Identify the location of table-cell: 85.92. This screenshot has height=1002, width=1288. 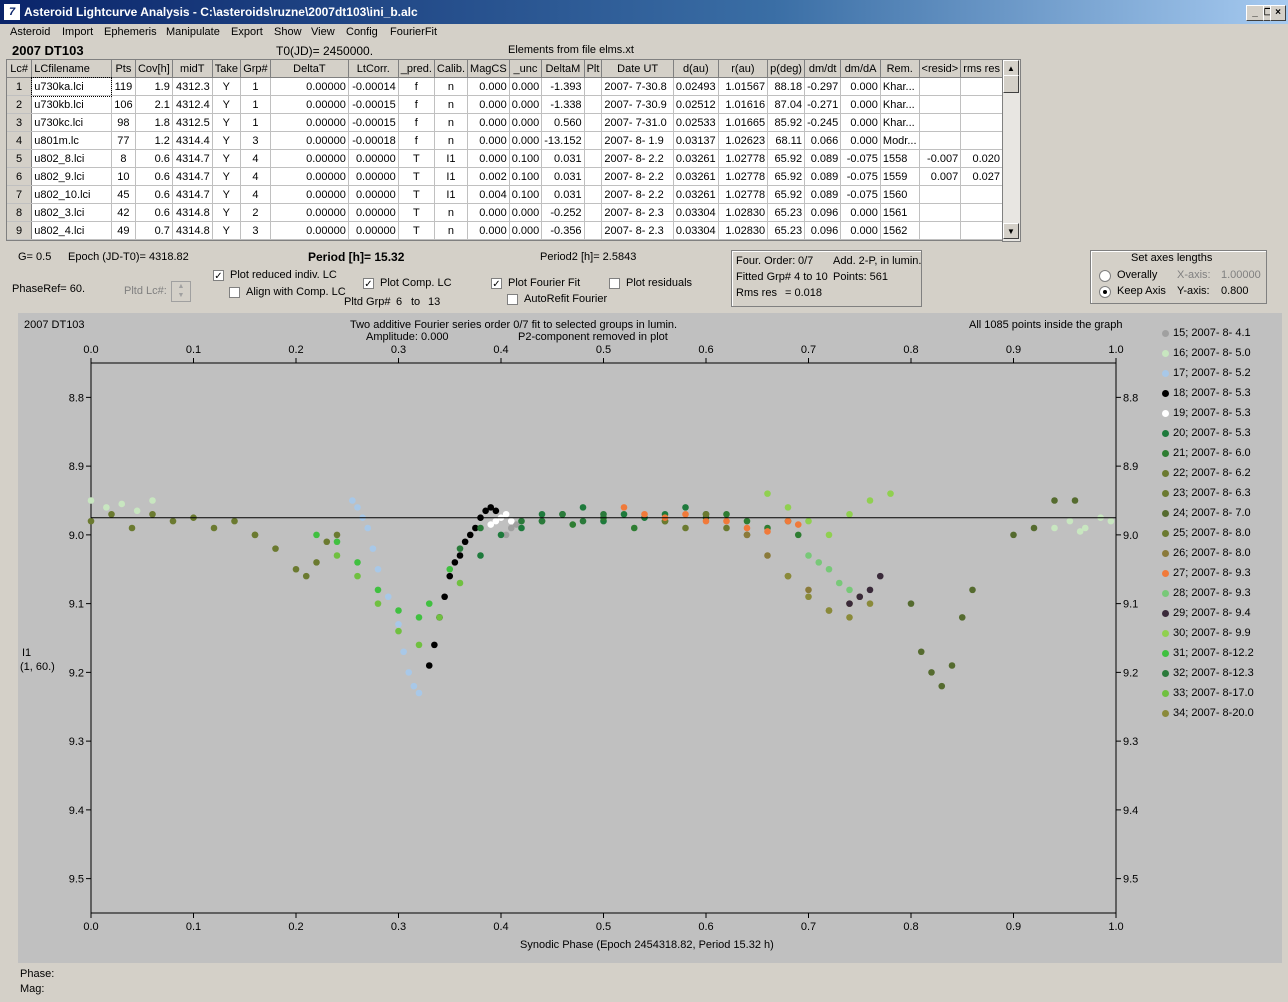
(786, 122).